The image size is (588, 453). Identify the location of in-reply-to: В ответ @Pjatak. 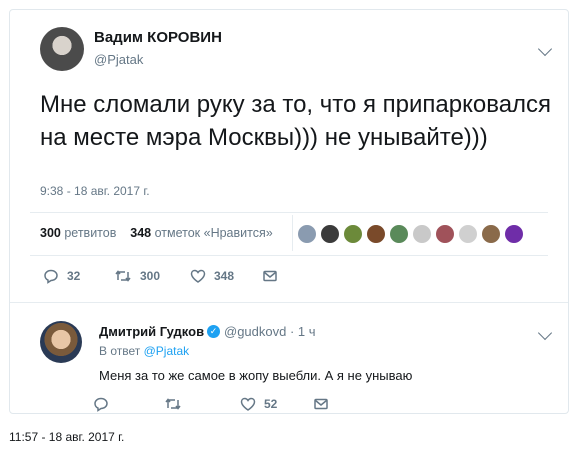
(144, 351).